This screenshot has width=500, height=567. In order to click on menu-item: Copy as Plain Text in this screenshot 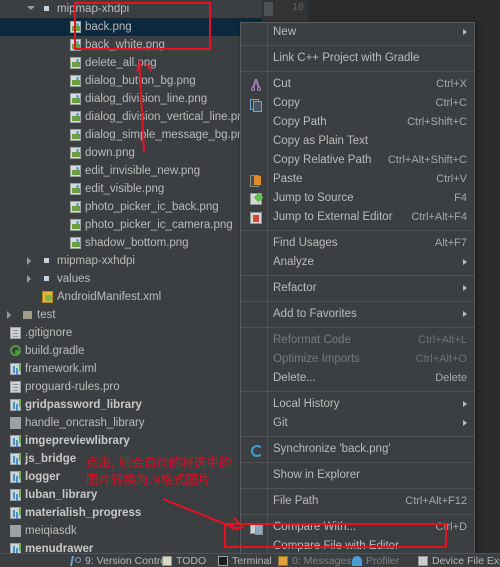, I will do `click(357, 141)`.